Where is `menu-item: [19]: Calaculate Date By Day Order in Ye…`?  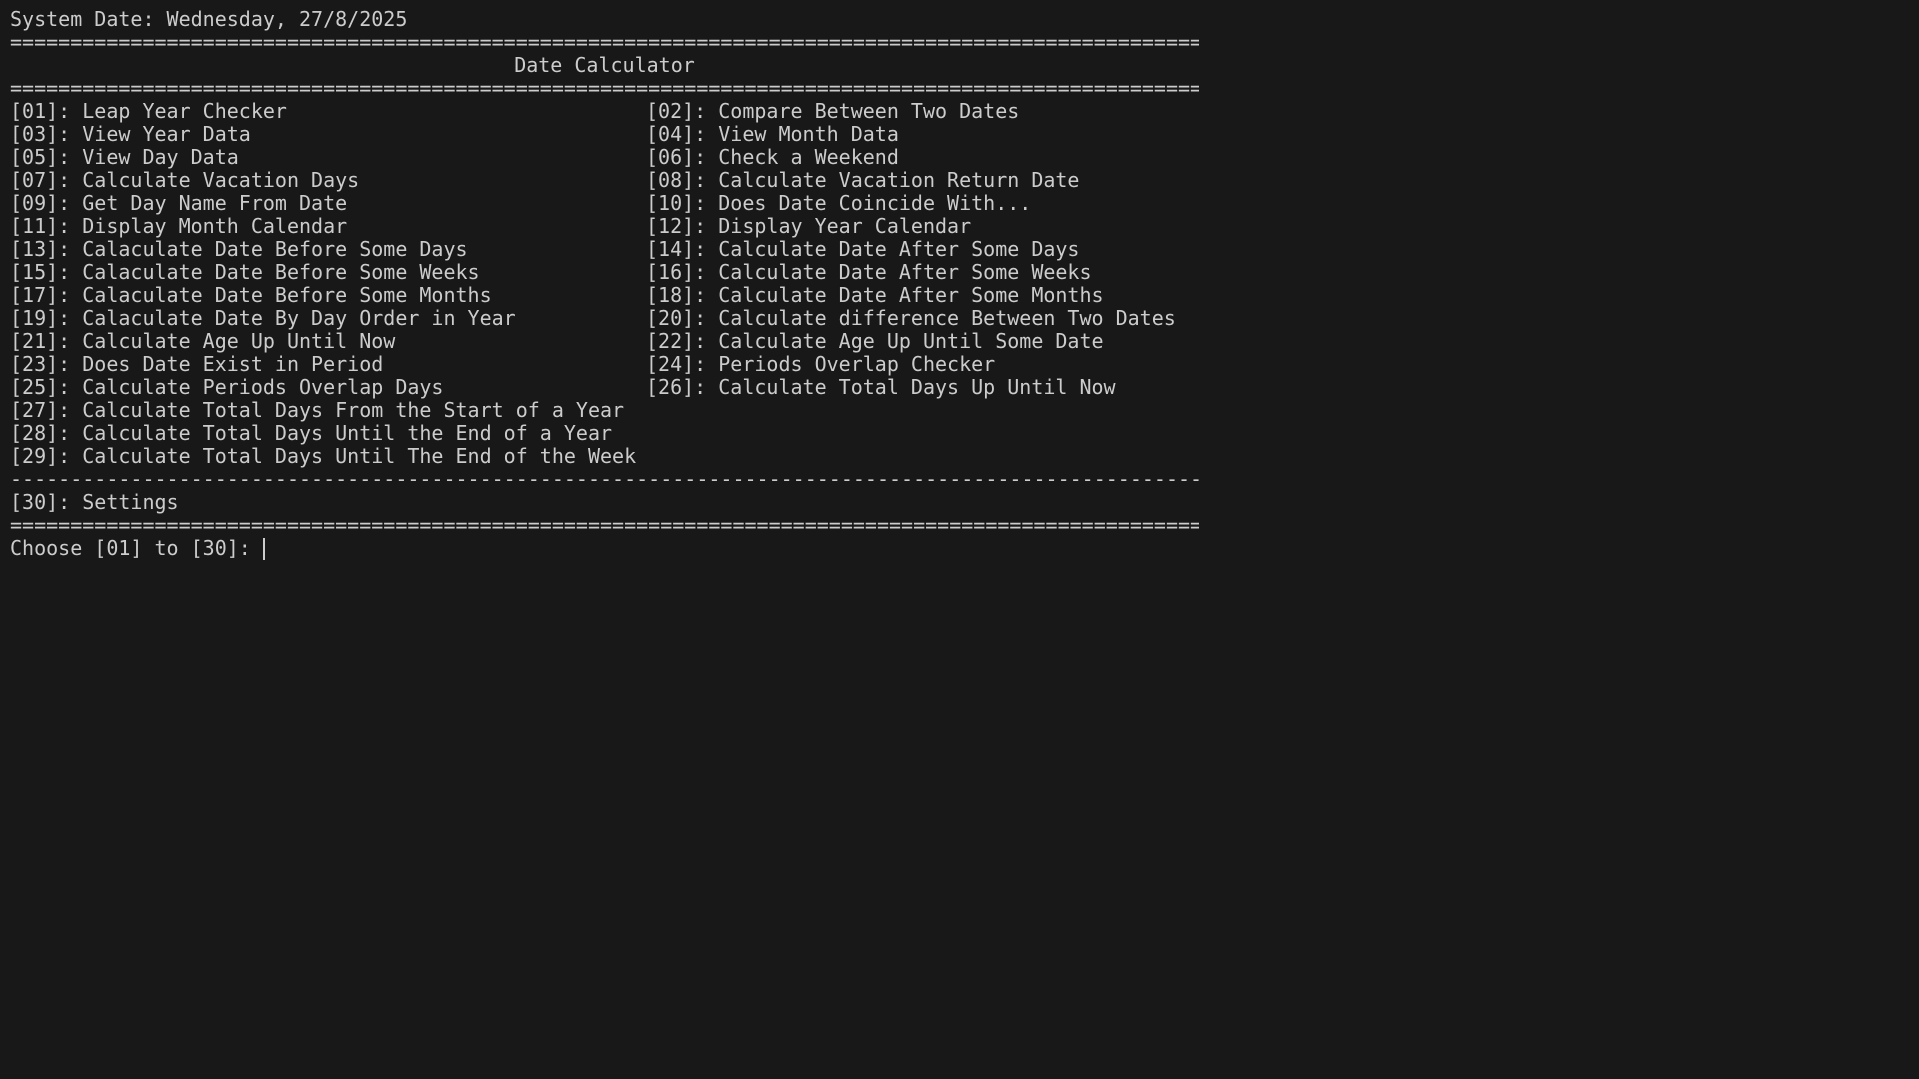 menu-item: [19]: Calaculate Date By Day Order in Ye… is located at coordinates (263, 318).